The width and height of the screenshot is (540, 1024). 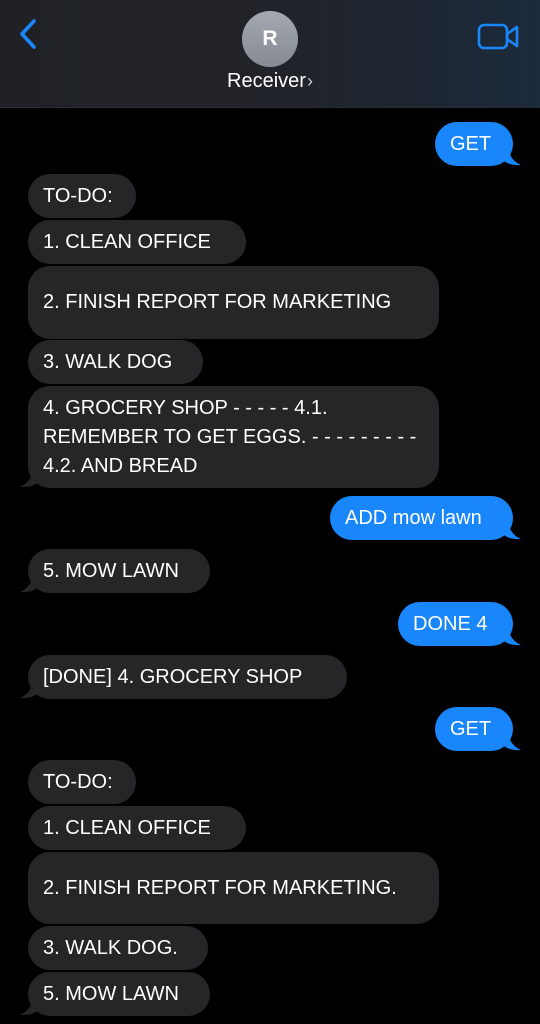 What do you see at coordinates (108, 361) in the screenshot?
I see `message-text: 3. WALK DOG` at bounding box center [108, 361].